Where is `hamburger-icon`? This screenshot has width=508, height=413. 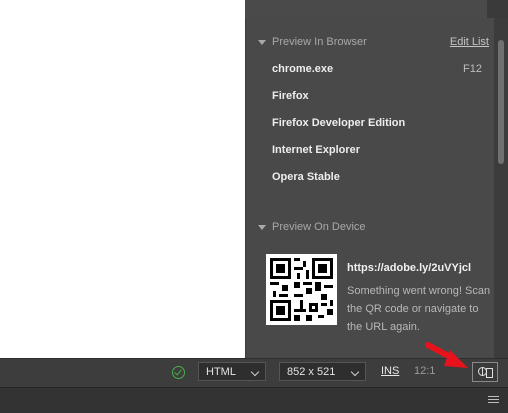
hamburger-icon is located at coordinates (493, 400).